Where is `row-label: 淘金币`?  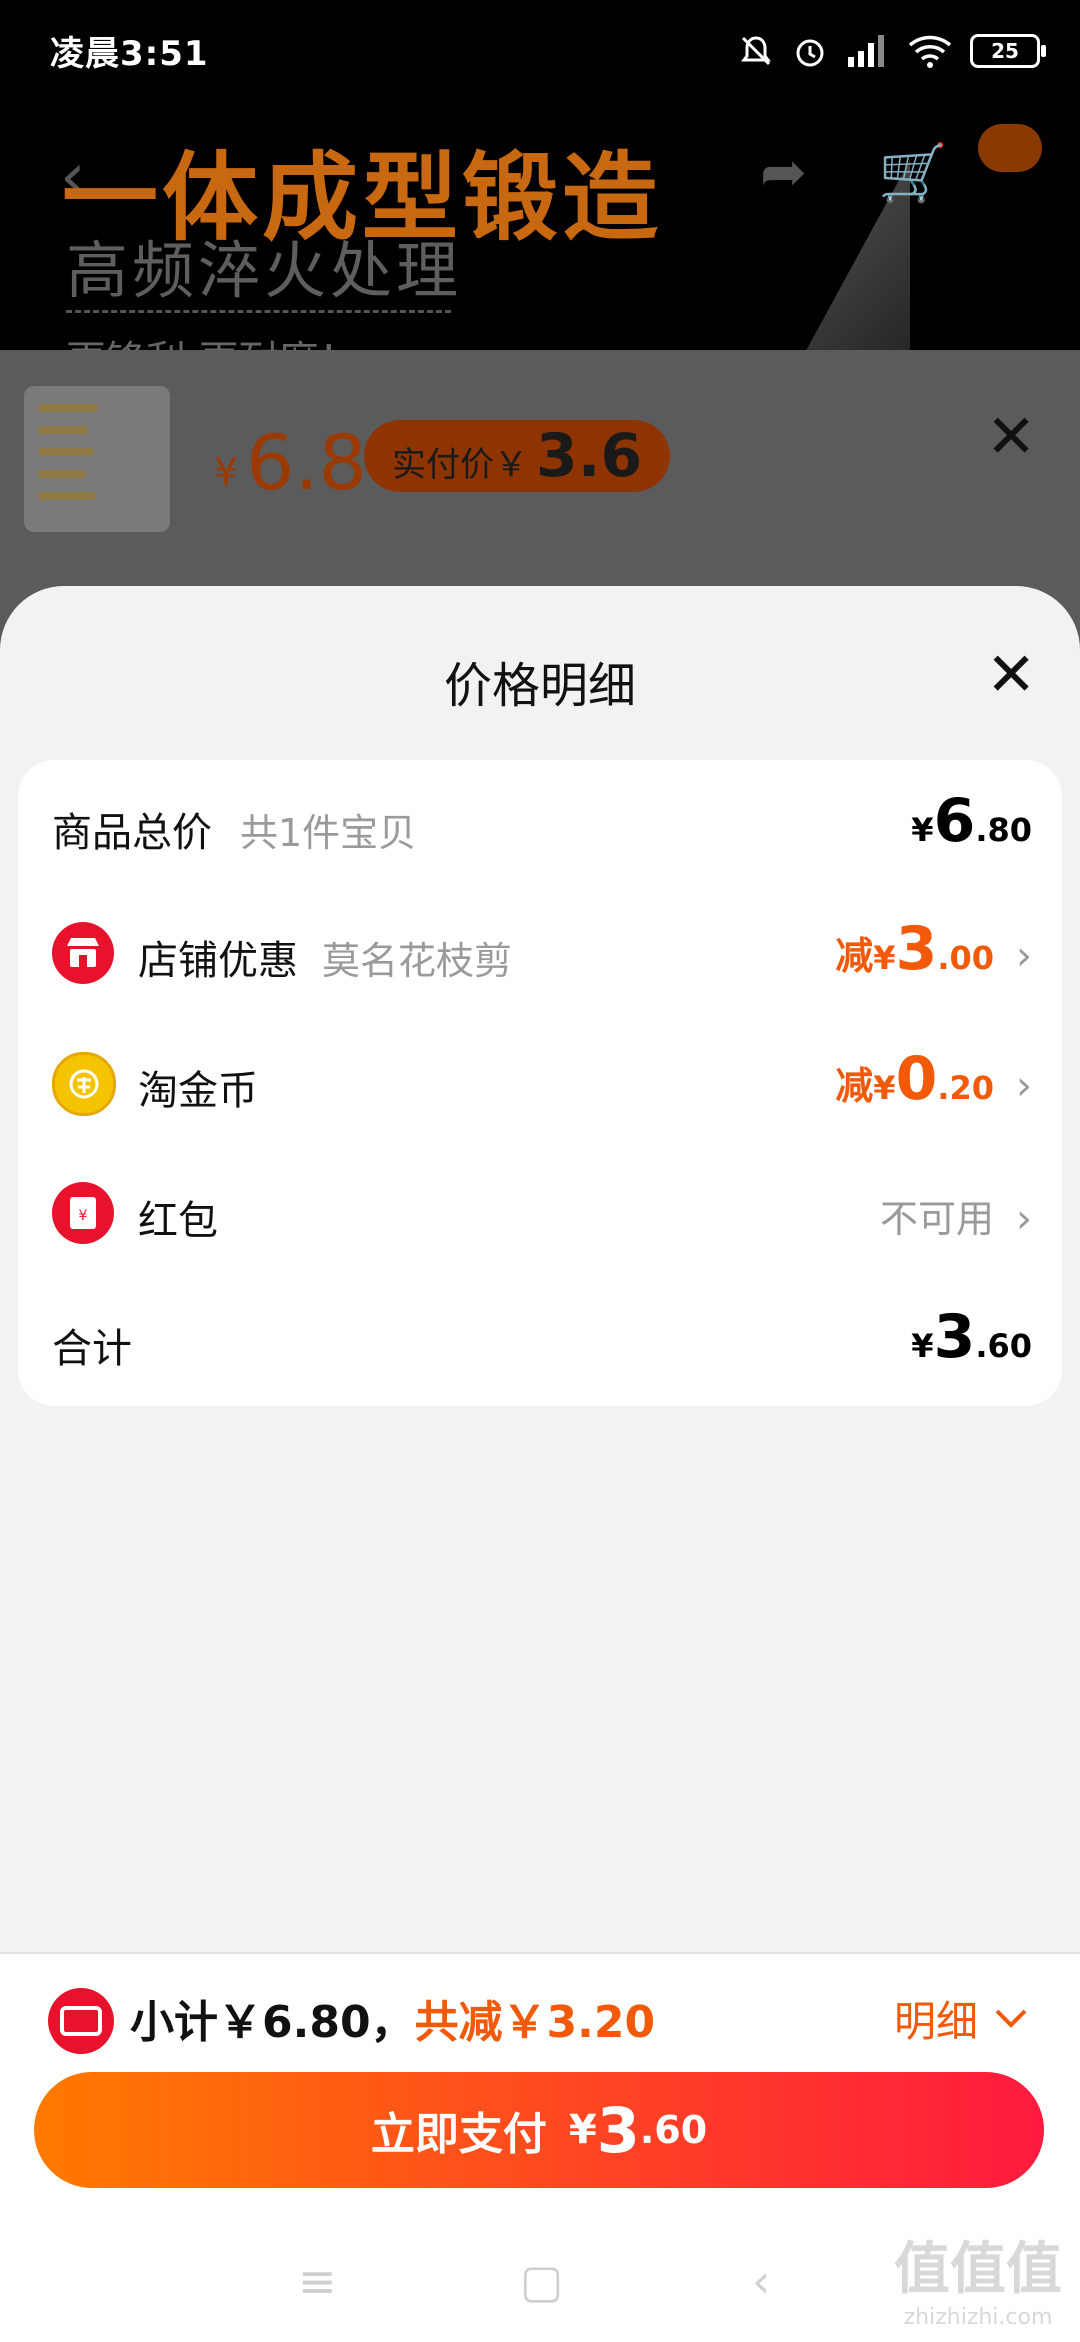
row-label: 淘金币 is located at coordinates (198, 1091).